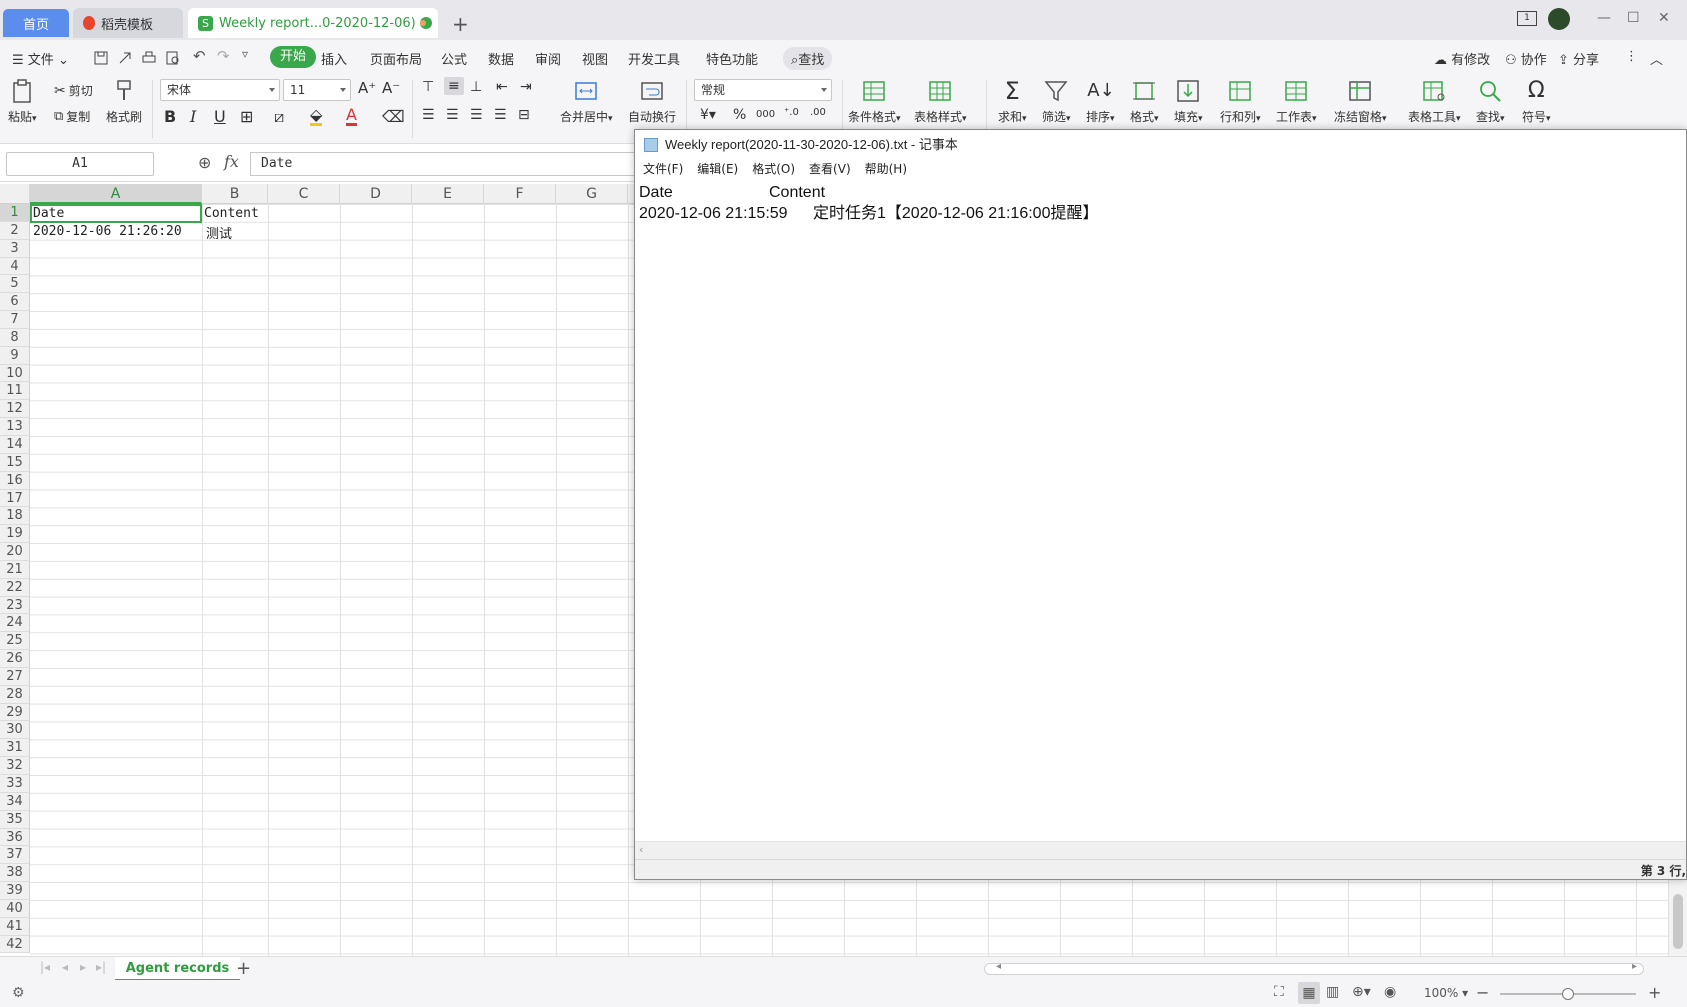 This screenshot has height=1007, width=1687. I want to click on save-icon, so click(101, 58).